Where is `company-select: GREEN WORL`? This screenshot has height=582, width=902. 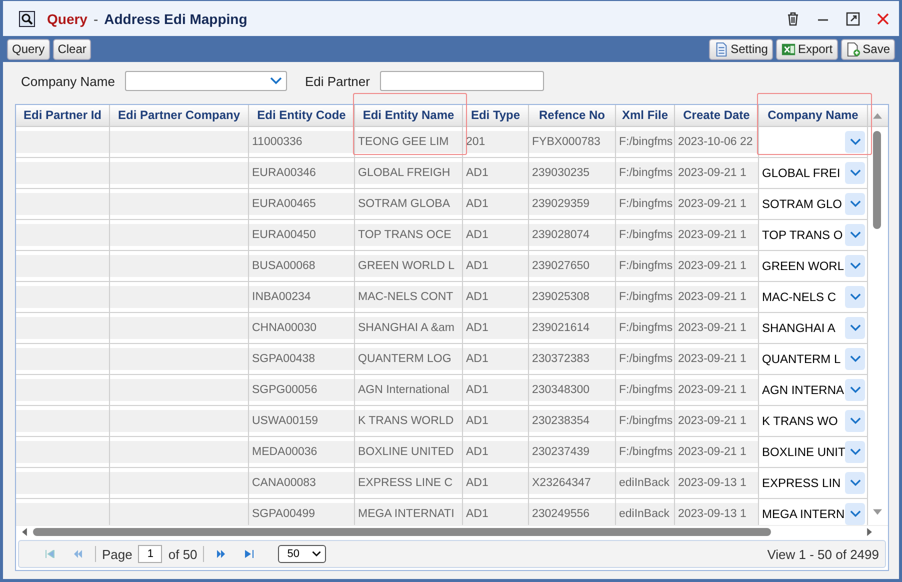
company-select: GREEN WORL is located at coordinates (813, 266).